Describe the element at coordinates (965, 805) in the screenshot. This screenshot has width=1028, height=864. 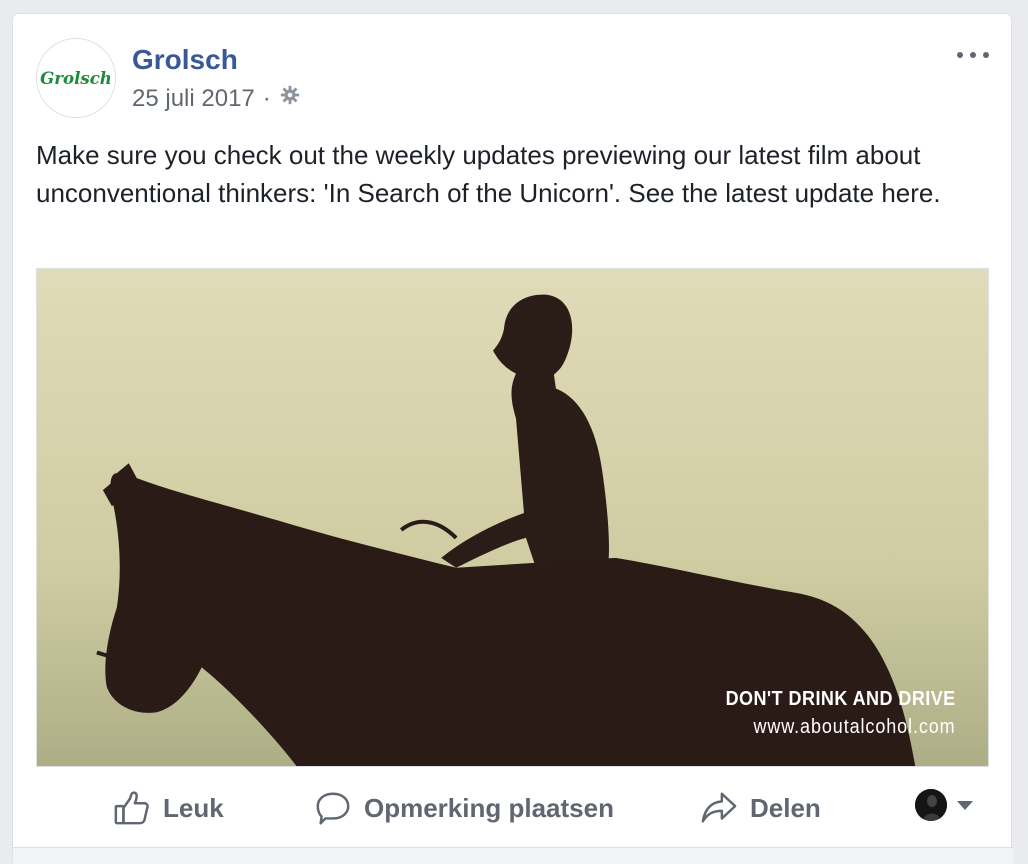
I see `chevron-down-icon` at that location.